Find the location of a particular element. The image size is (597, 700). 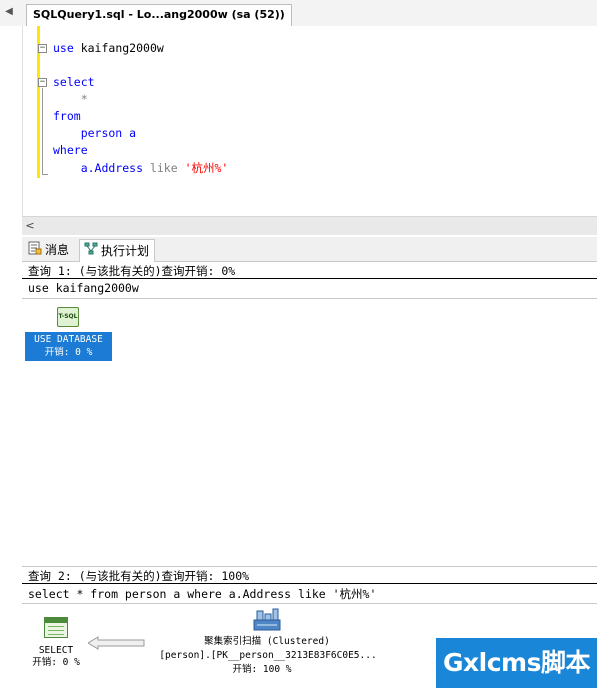

tab-execution-plan: 执行计划 is located at coordinates (117, 251).